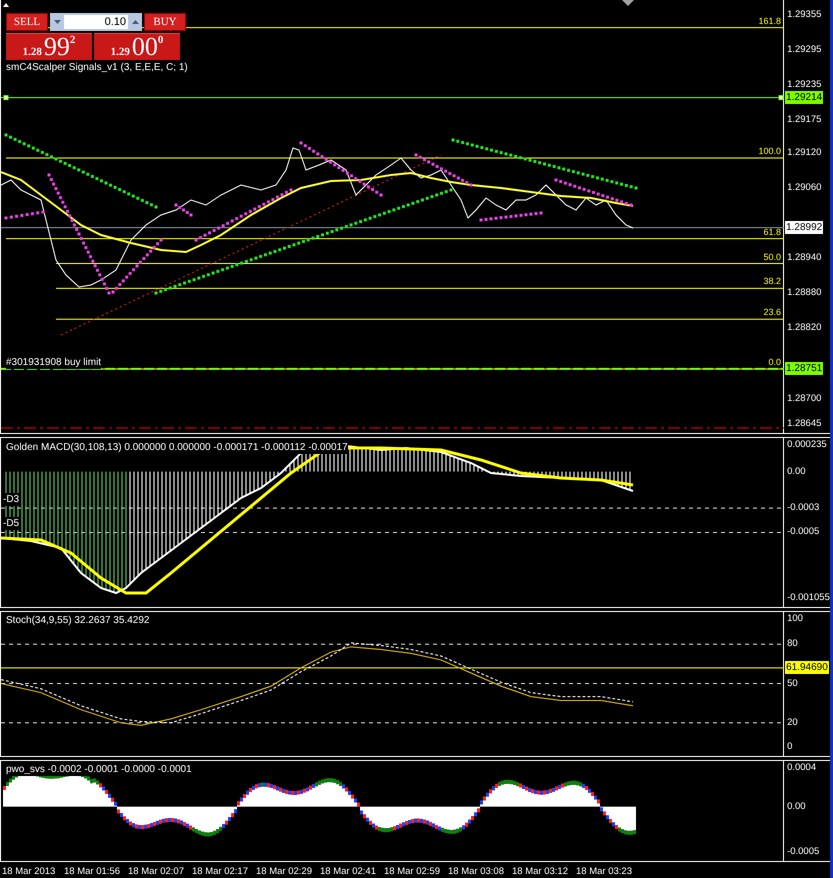  I want to click on bid-price-point: 2, so click(73, 40).